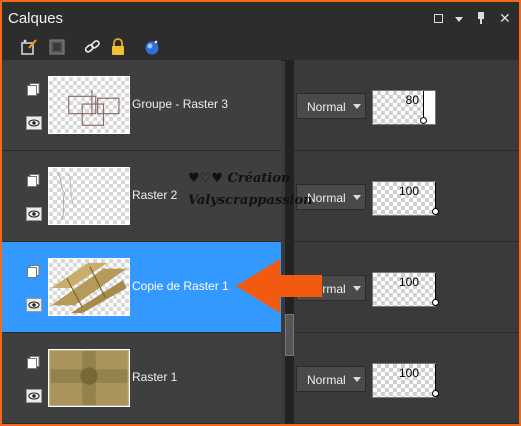  Describe the element at coordinates (481, 18) in the screenshot. I see `pin-icon` at that location.